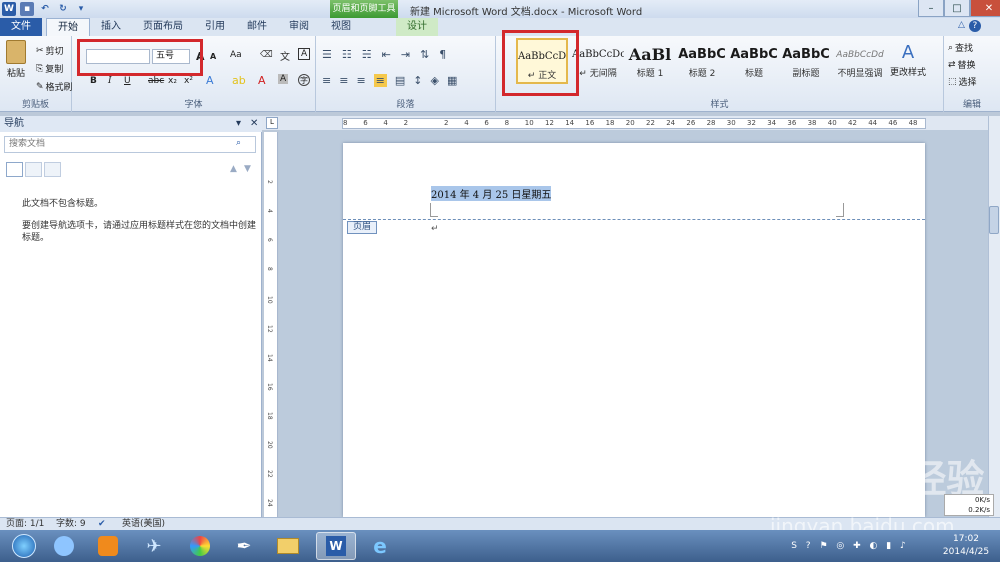 This screenshot has height=562, width=1000. I want to click on char-shading-icon: A, so click(283, 79).